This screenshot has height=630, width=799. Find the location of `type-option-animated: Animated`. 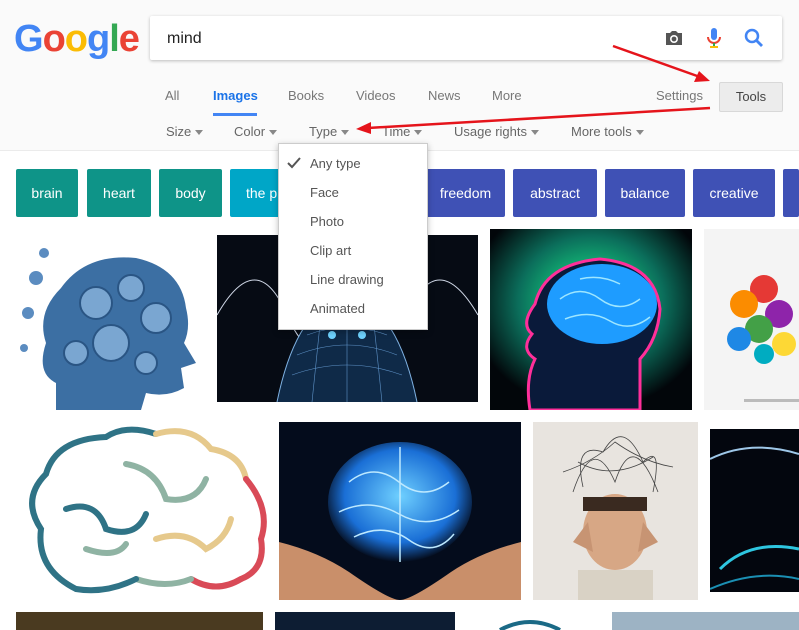

type-option-animated: Animated is located at coordinates (337, 308).